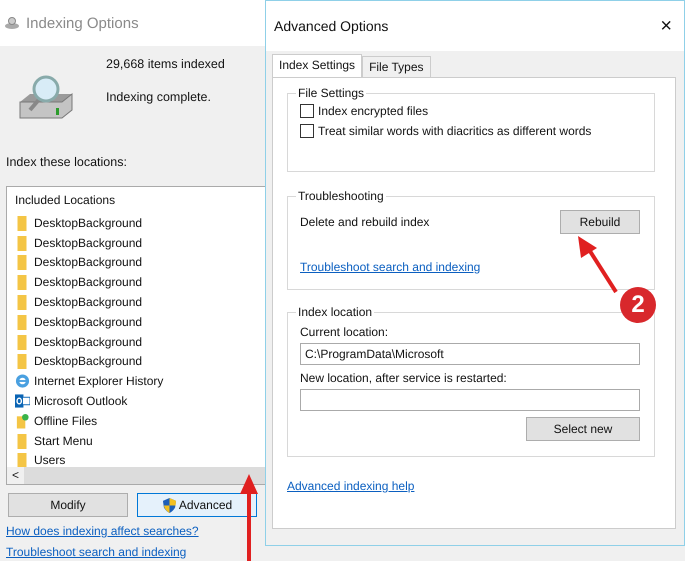  Describe the element at coordinates (63, 441) in the screenshot. I see `location-name: Start Menu` at that location.